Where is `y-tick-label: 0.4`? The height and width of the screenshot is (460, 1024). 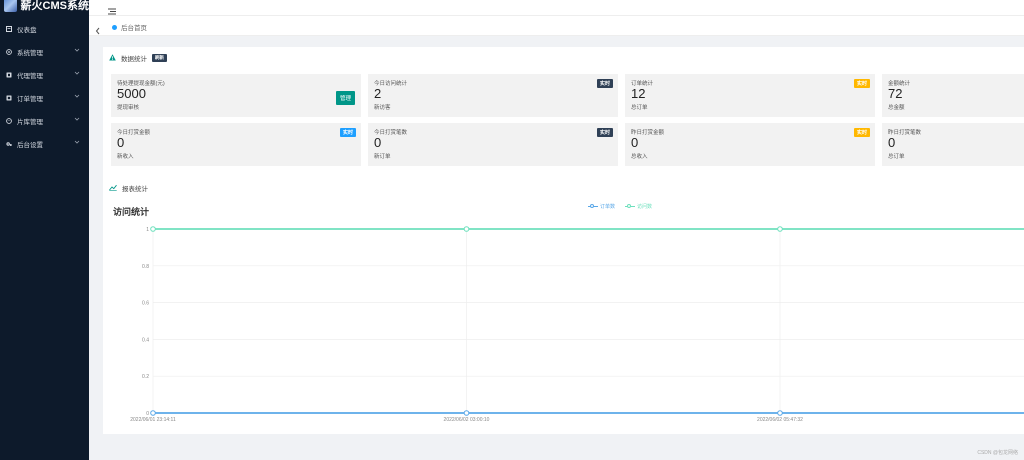 y-tick-label: 0.4 is located at coordinates (145, 340).